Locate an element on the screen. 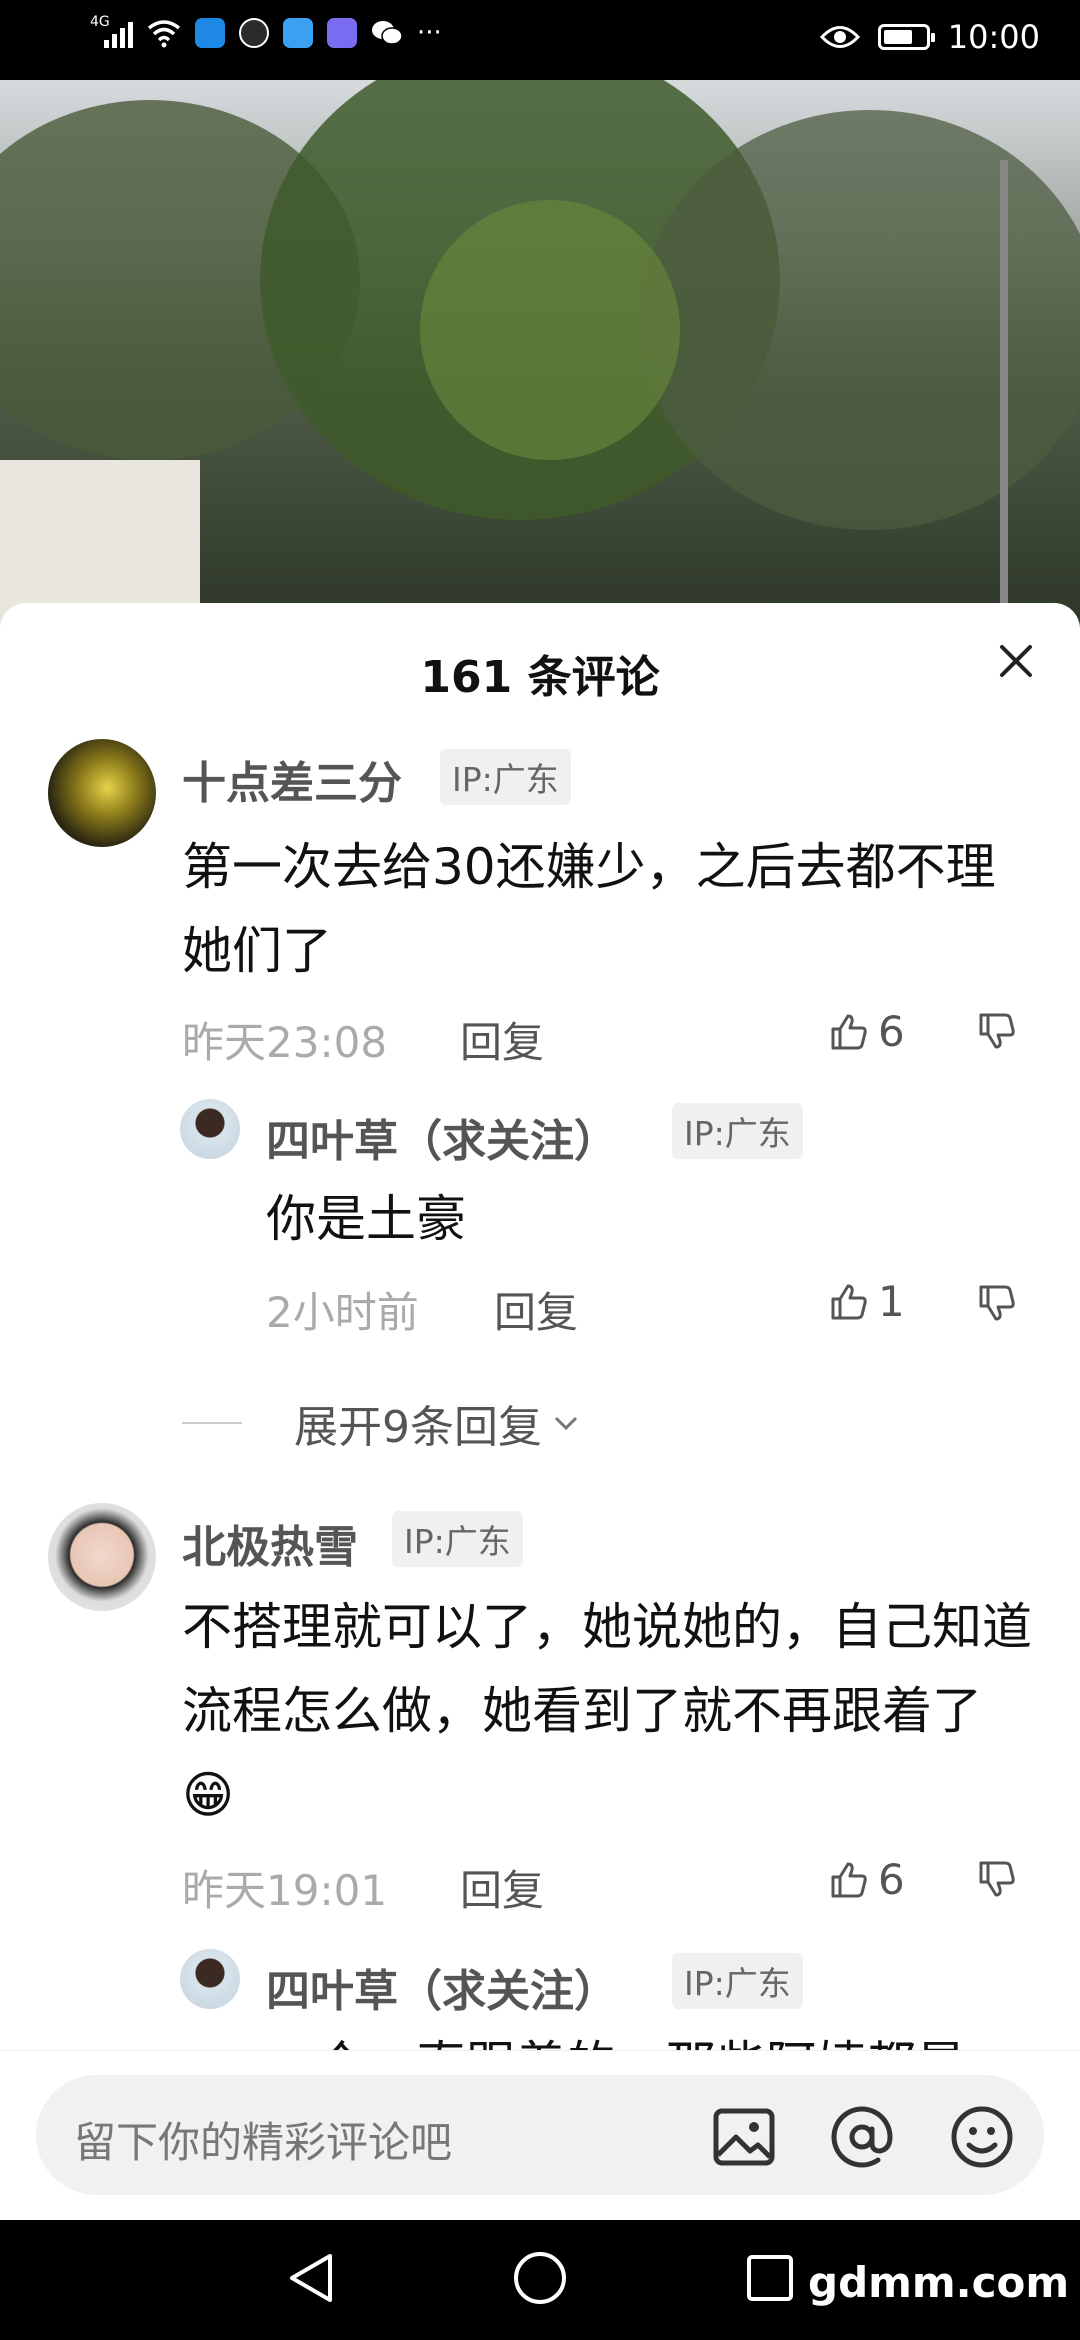  clock: 10:00 is located at coordinates (993, 37).